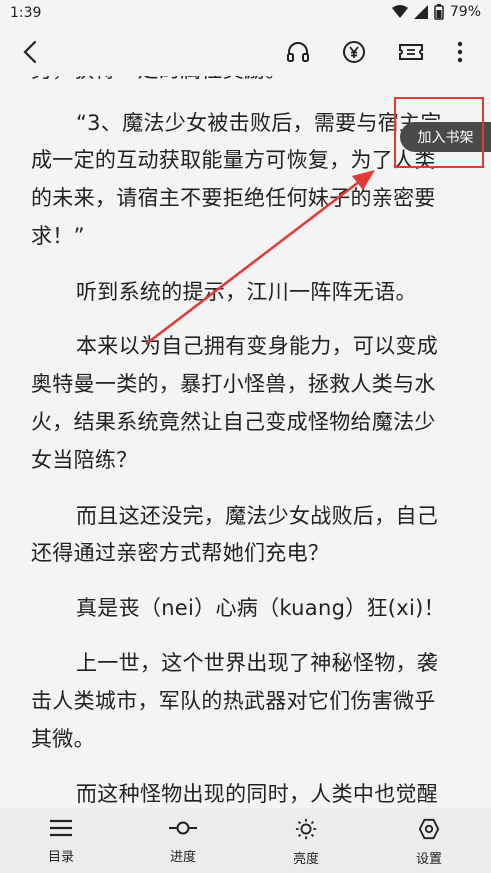  I want to click on reward-button, so click(354, 52).